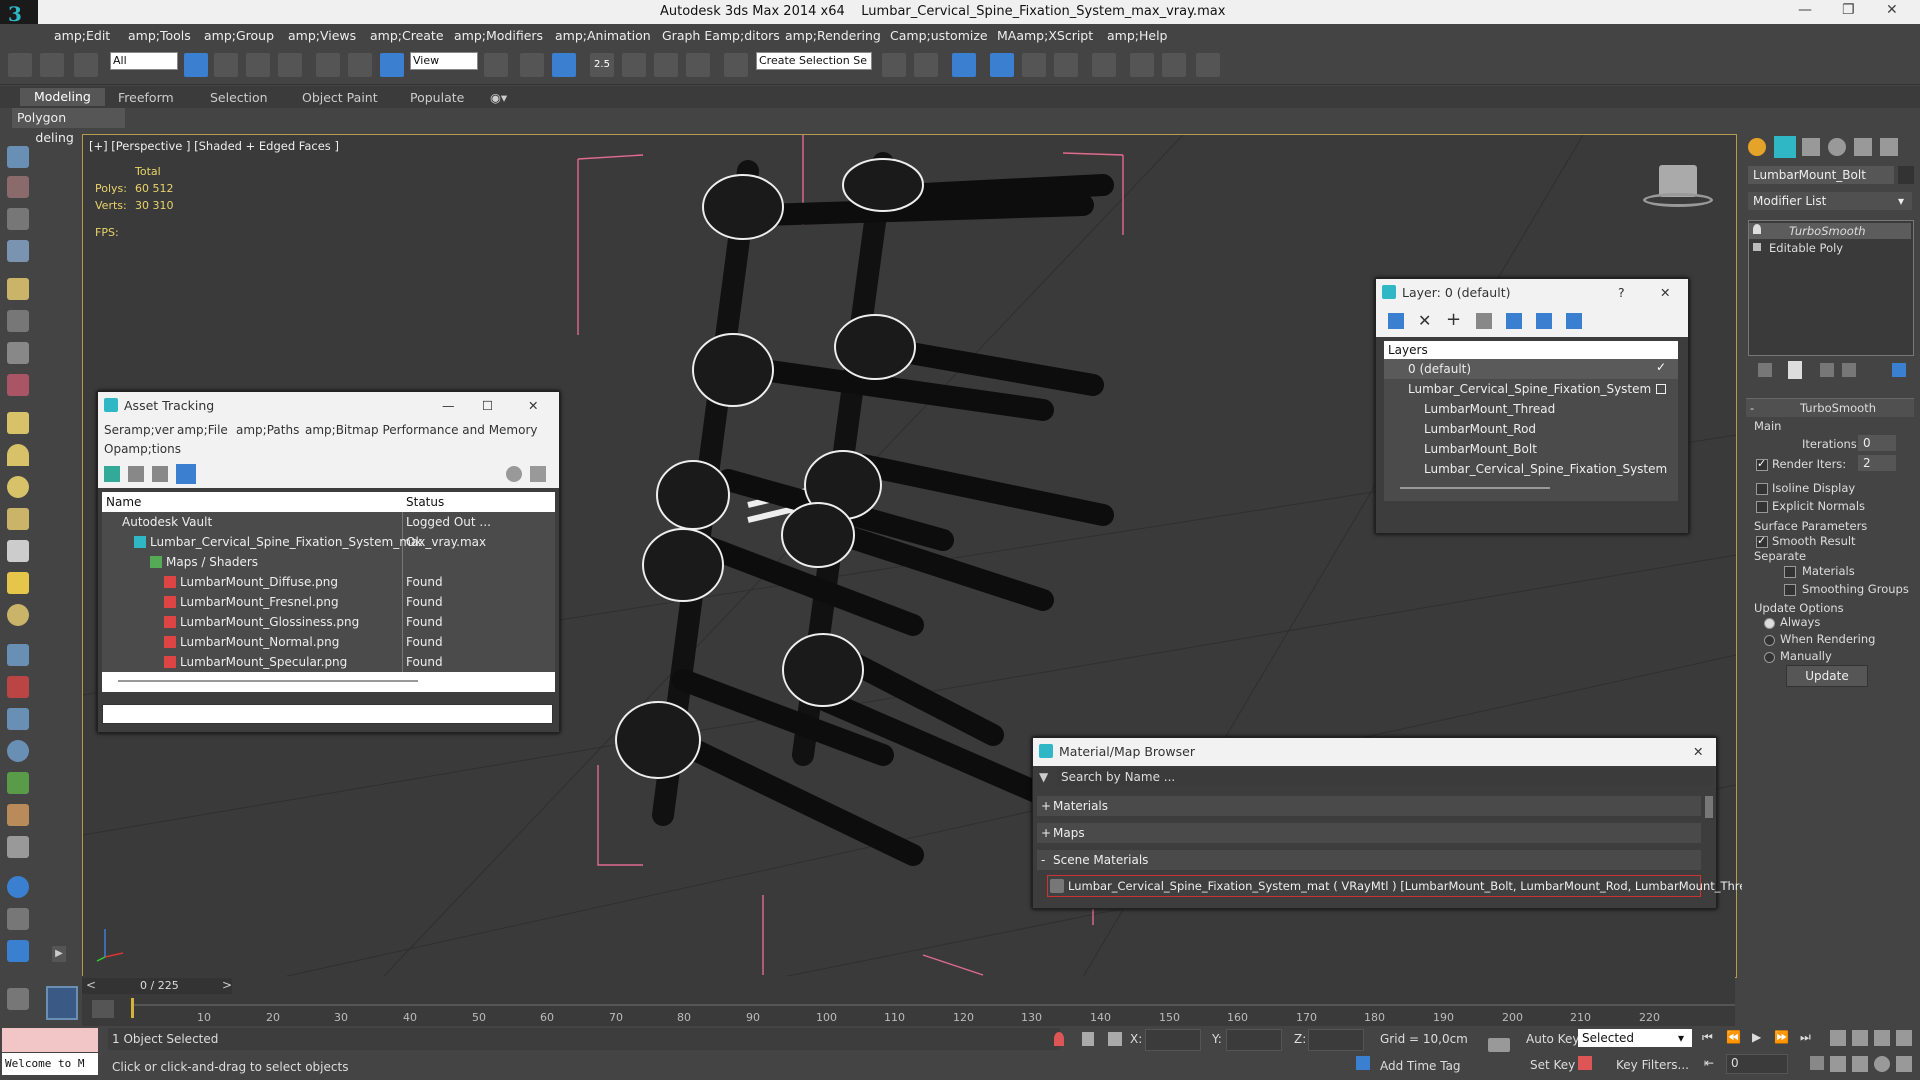 This screenshot has height=1080, width=1920. What do you see at coordinates (227, 985) in the screenshot?
I see `time-slider-next-icon: >` at bounding box center [227, 985].